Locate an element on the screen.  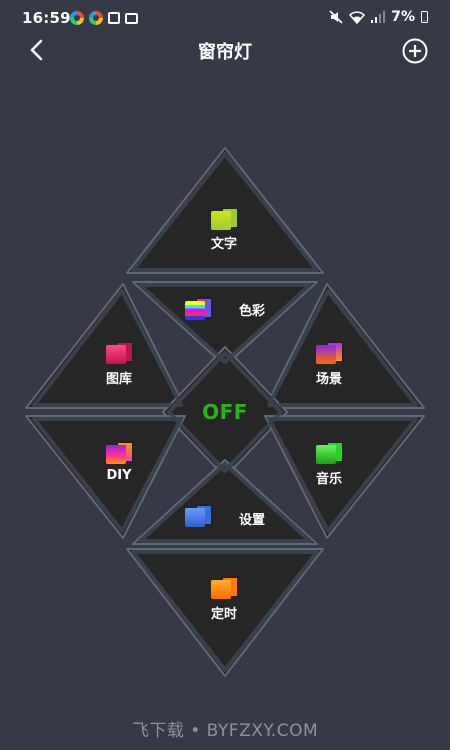
gallery-mode-icon is located at coordinates (120, 352).